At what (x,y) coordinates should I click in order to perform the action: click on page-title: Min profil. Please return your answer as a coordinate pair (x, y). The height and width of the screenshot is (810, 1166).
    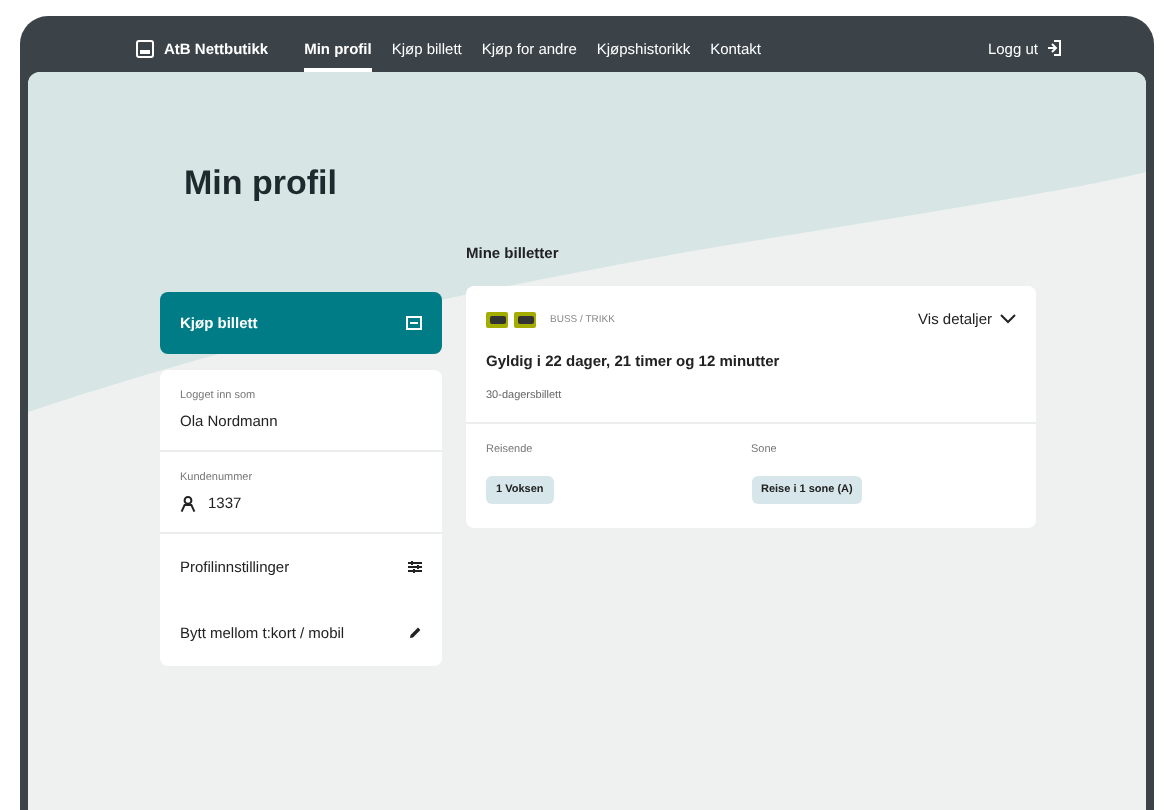
    Looking at the image, I should click on (261, 184).